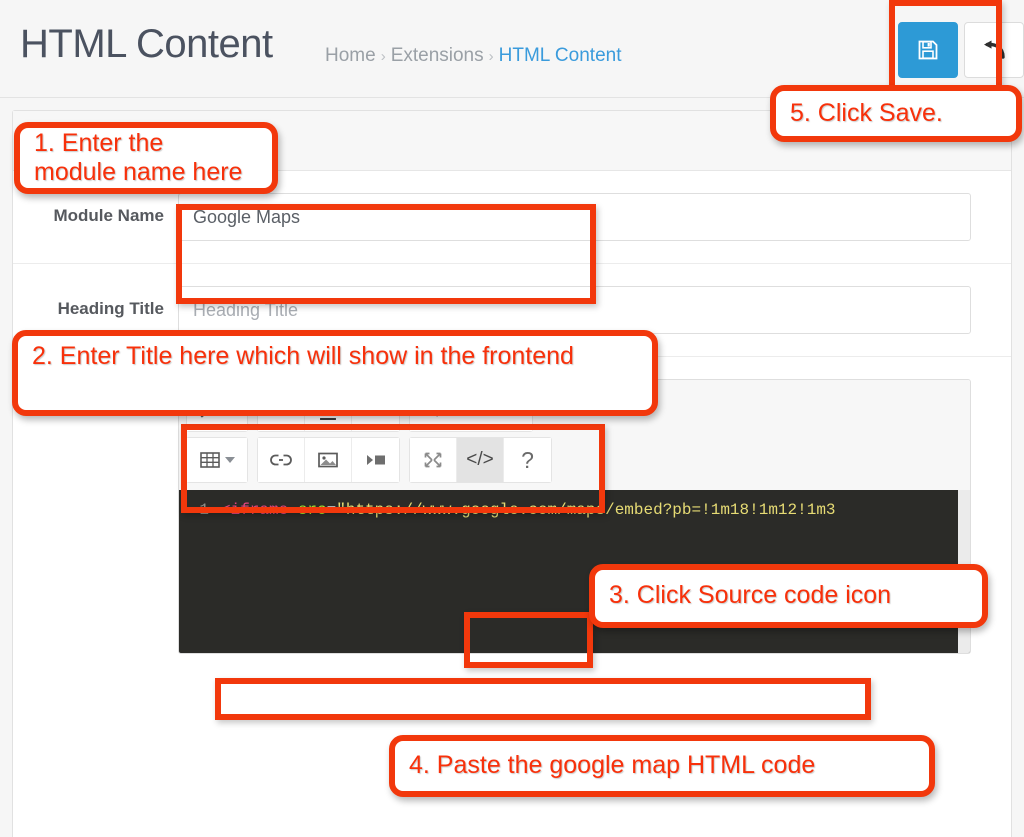 The height and width of the screenshot is (837, 1024). Describe the element at coordinates (528, 640) in the screenshot. I see `highlight-source-code-button` at that location.